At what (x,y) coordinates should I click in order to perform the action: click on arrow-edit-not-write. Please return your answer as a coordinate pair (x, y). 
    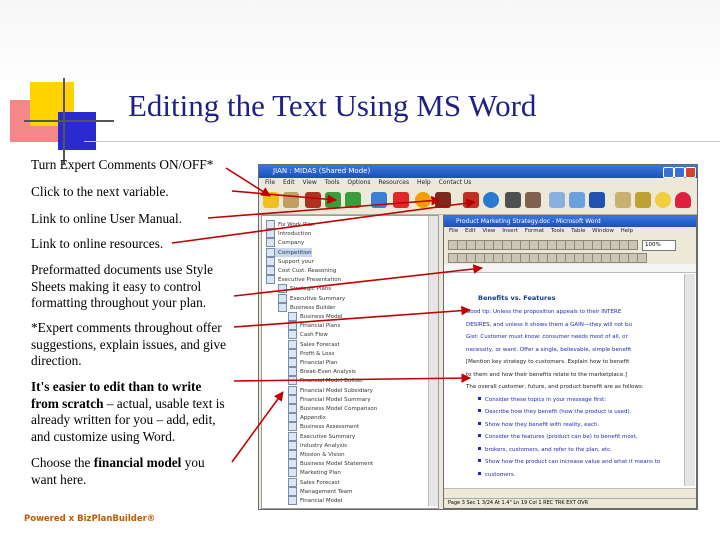
    Looking at the image, I should click on (352, 378).